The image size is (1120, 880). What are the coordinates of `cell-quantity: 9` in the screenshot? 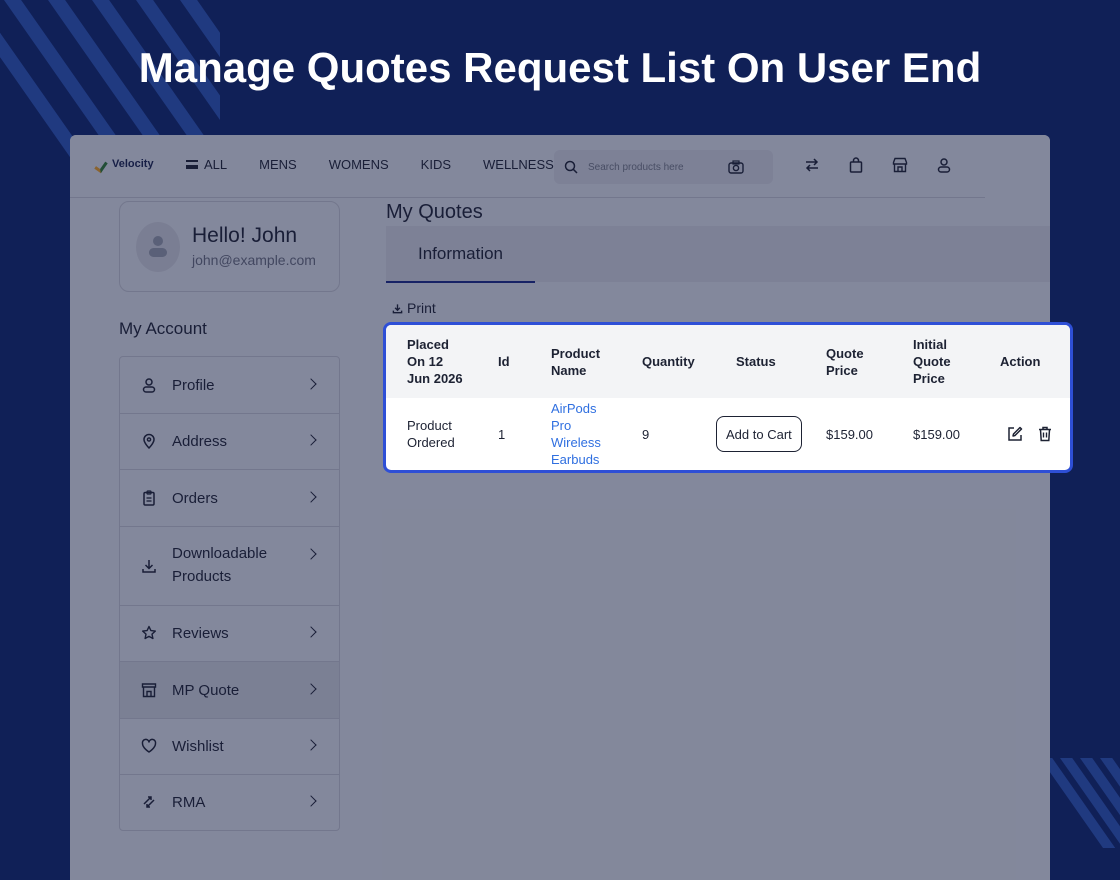 It's located at (646, 434).